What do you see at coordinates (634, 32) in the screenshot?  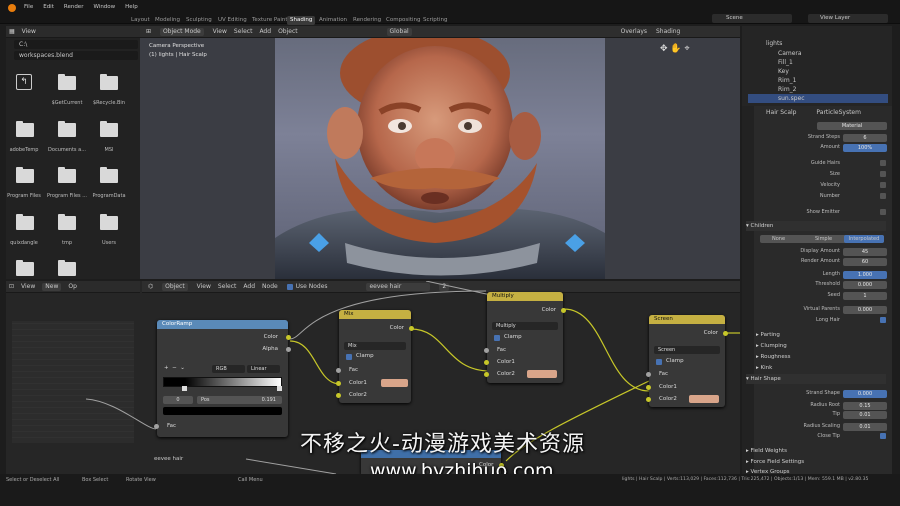 I see `overlays-dropdown: Overlays` at bounding box center [634, 32].